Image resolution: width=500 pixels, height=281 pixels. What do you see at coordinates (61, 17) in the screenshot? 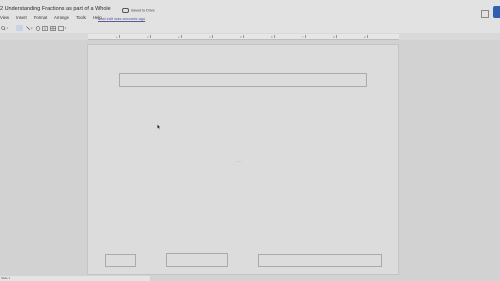
I see `menu-arrange: Arrange` at bounding box center [61, 17].